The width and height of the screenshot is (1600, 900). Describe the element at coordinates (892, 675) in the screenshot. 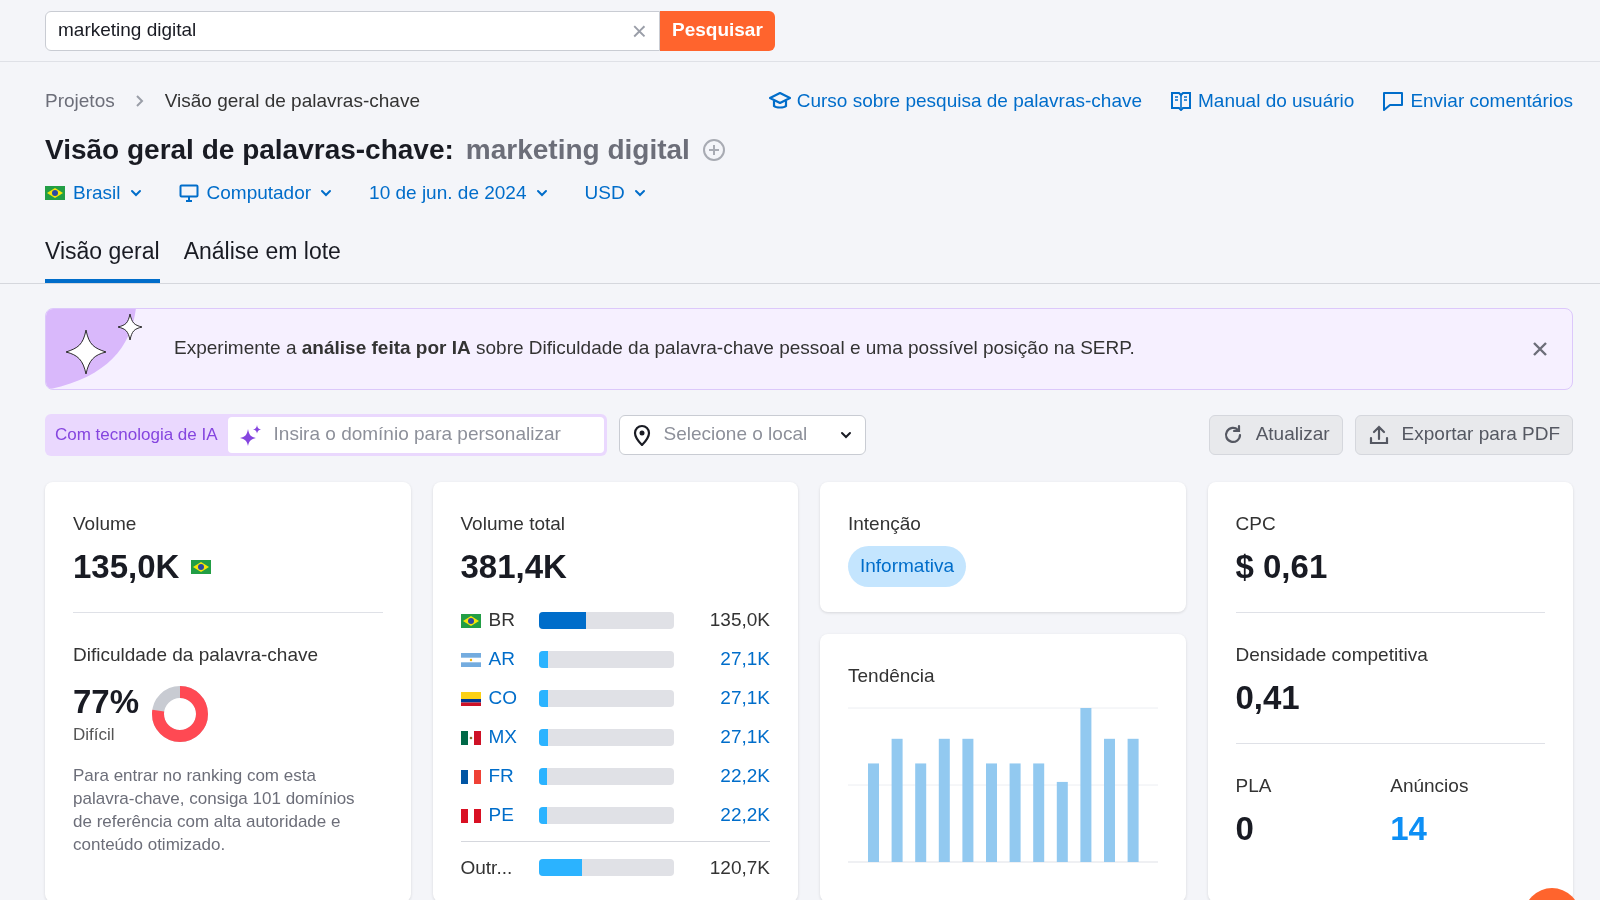

I see `trend-label: Tendência` at that location.